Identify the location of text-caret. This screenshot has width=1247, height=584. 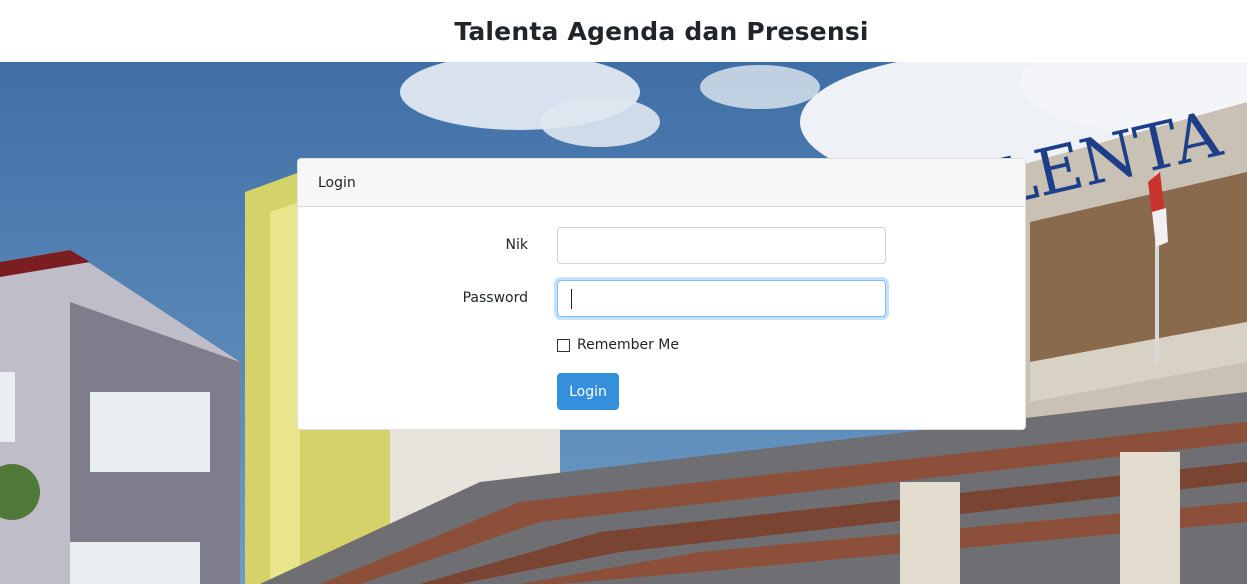
(571, 299).